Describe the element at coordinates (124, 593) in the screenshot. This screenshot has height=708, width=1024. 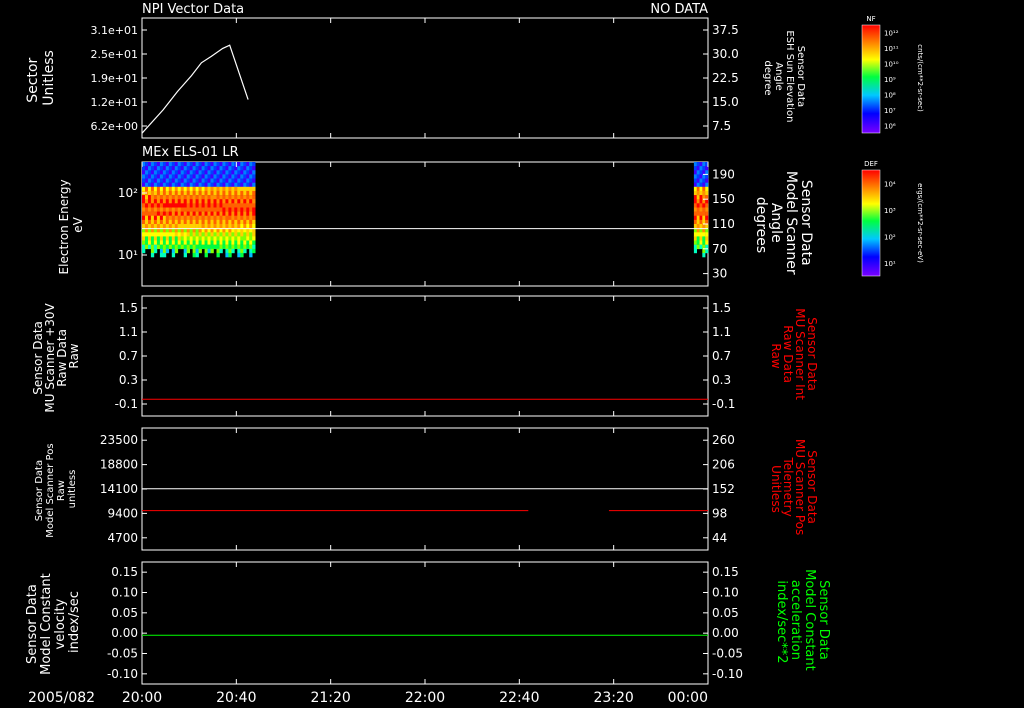
I see `y-tick-label: 0.10` at that location.